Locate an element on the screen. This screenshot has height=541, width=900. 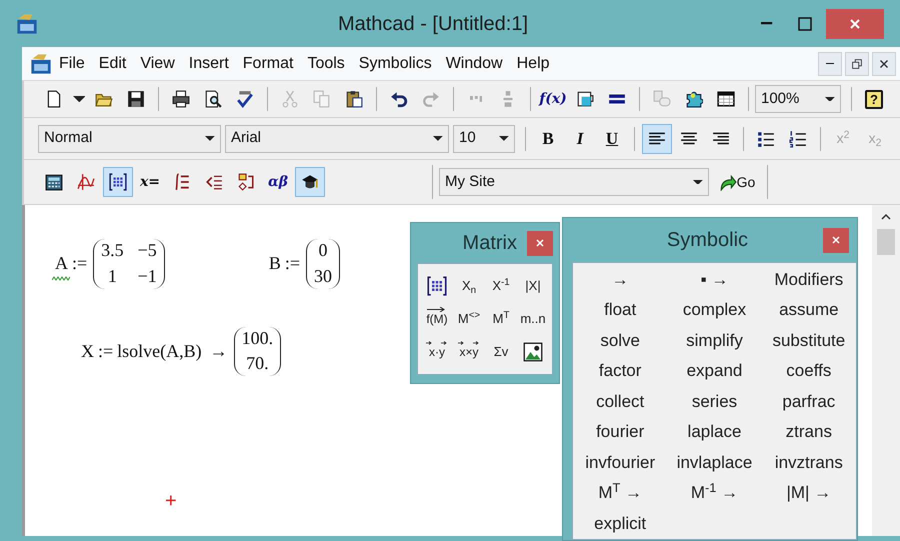
matrix-palette-button: |X| is located at coordinates (533, 286).